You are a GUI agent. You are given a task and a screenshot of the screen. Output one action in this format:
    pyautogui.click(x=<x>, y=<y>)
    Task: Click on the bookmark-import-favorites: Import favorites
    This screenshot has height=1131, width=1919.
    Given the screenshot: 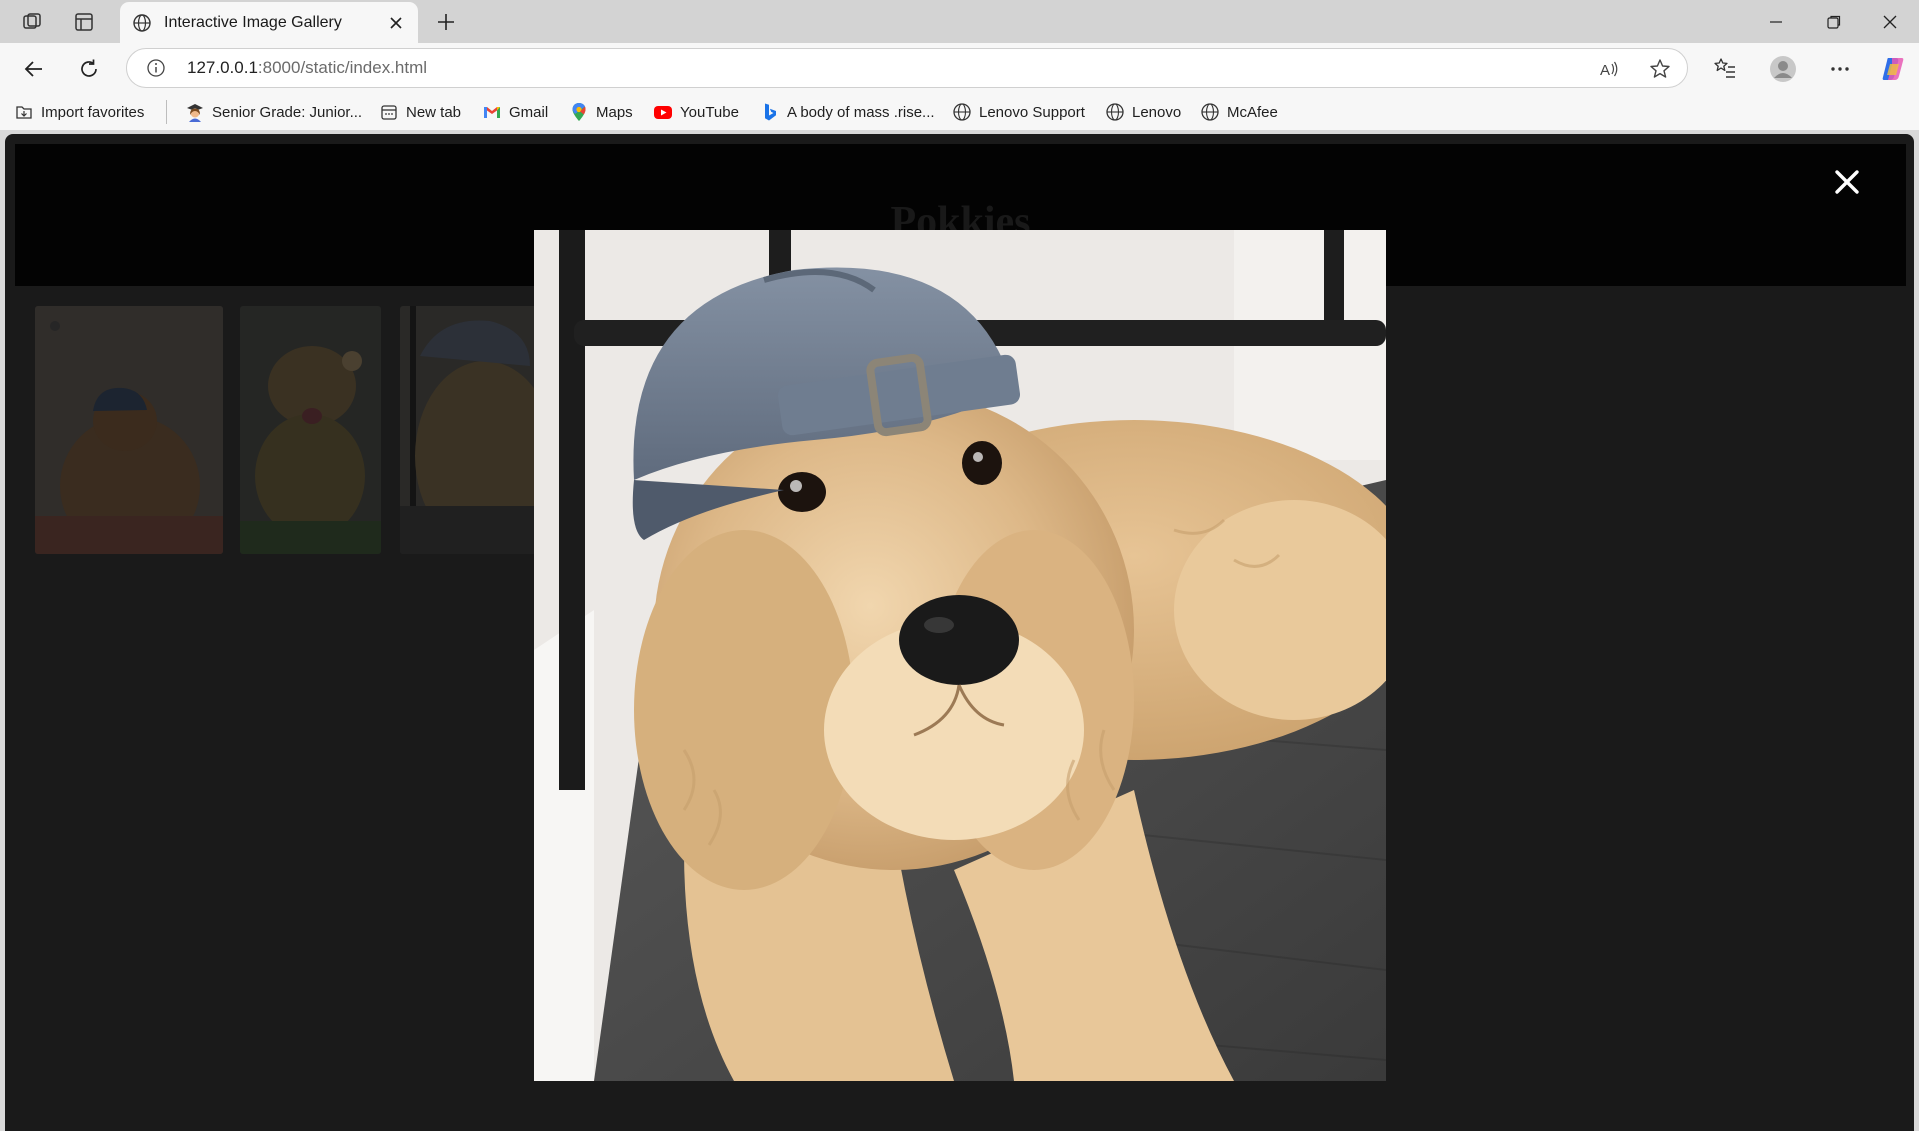 What is the action you would take?
    pyautogui.click(x=79, y=112)
    